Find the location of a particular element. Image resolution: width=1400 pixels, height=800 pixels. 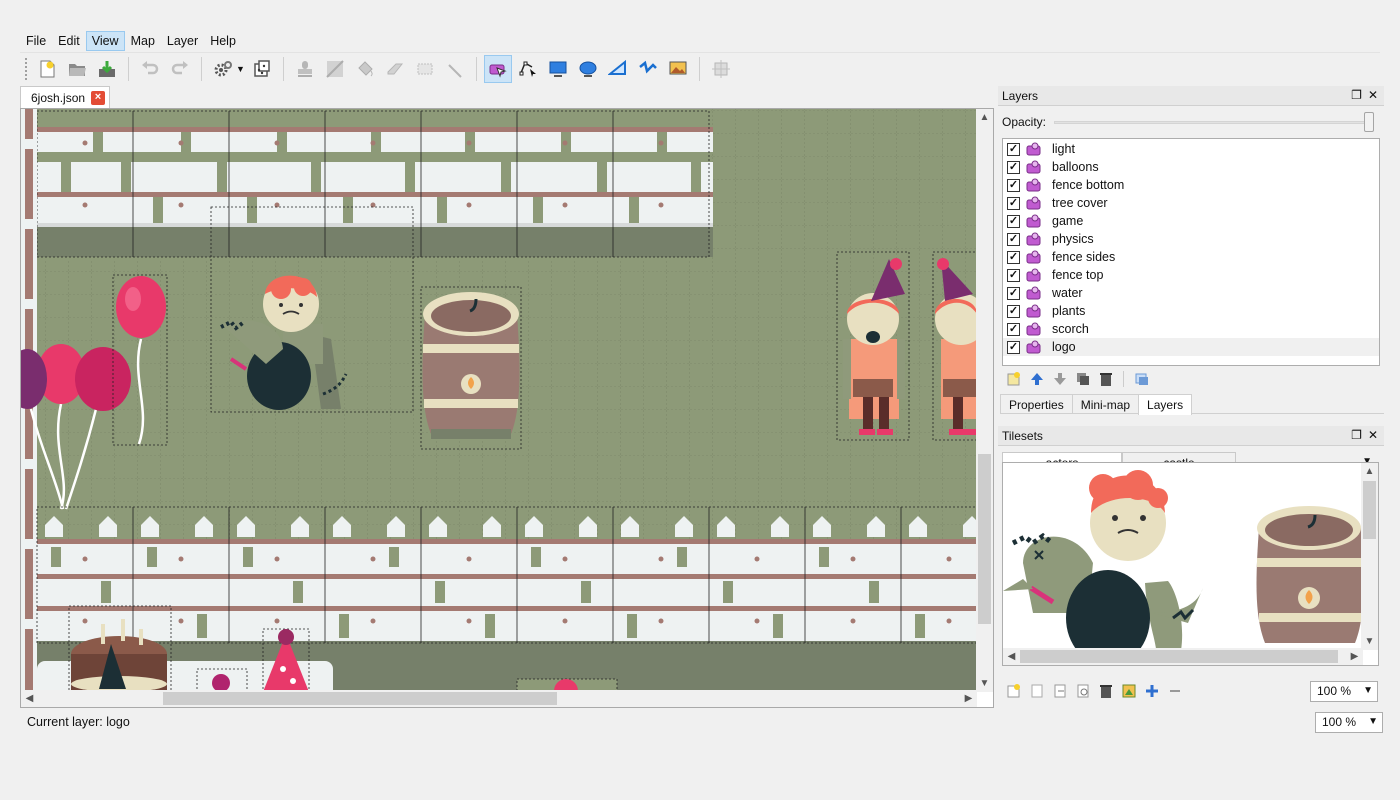

undo-button is located at coordinates (150, 69).